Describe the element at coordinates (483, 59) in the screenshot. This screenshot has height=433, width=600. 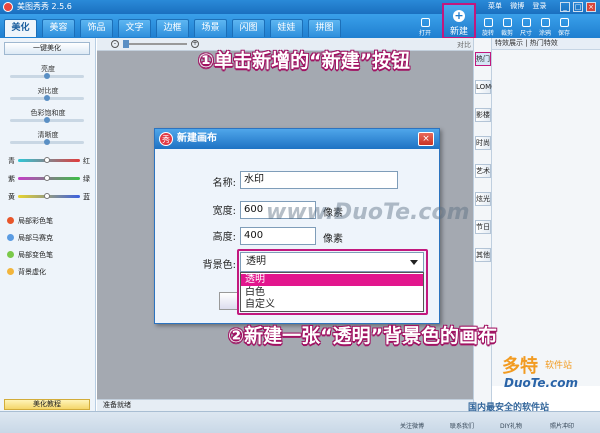
I see `vtab-hot: 热门` at that location.